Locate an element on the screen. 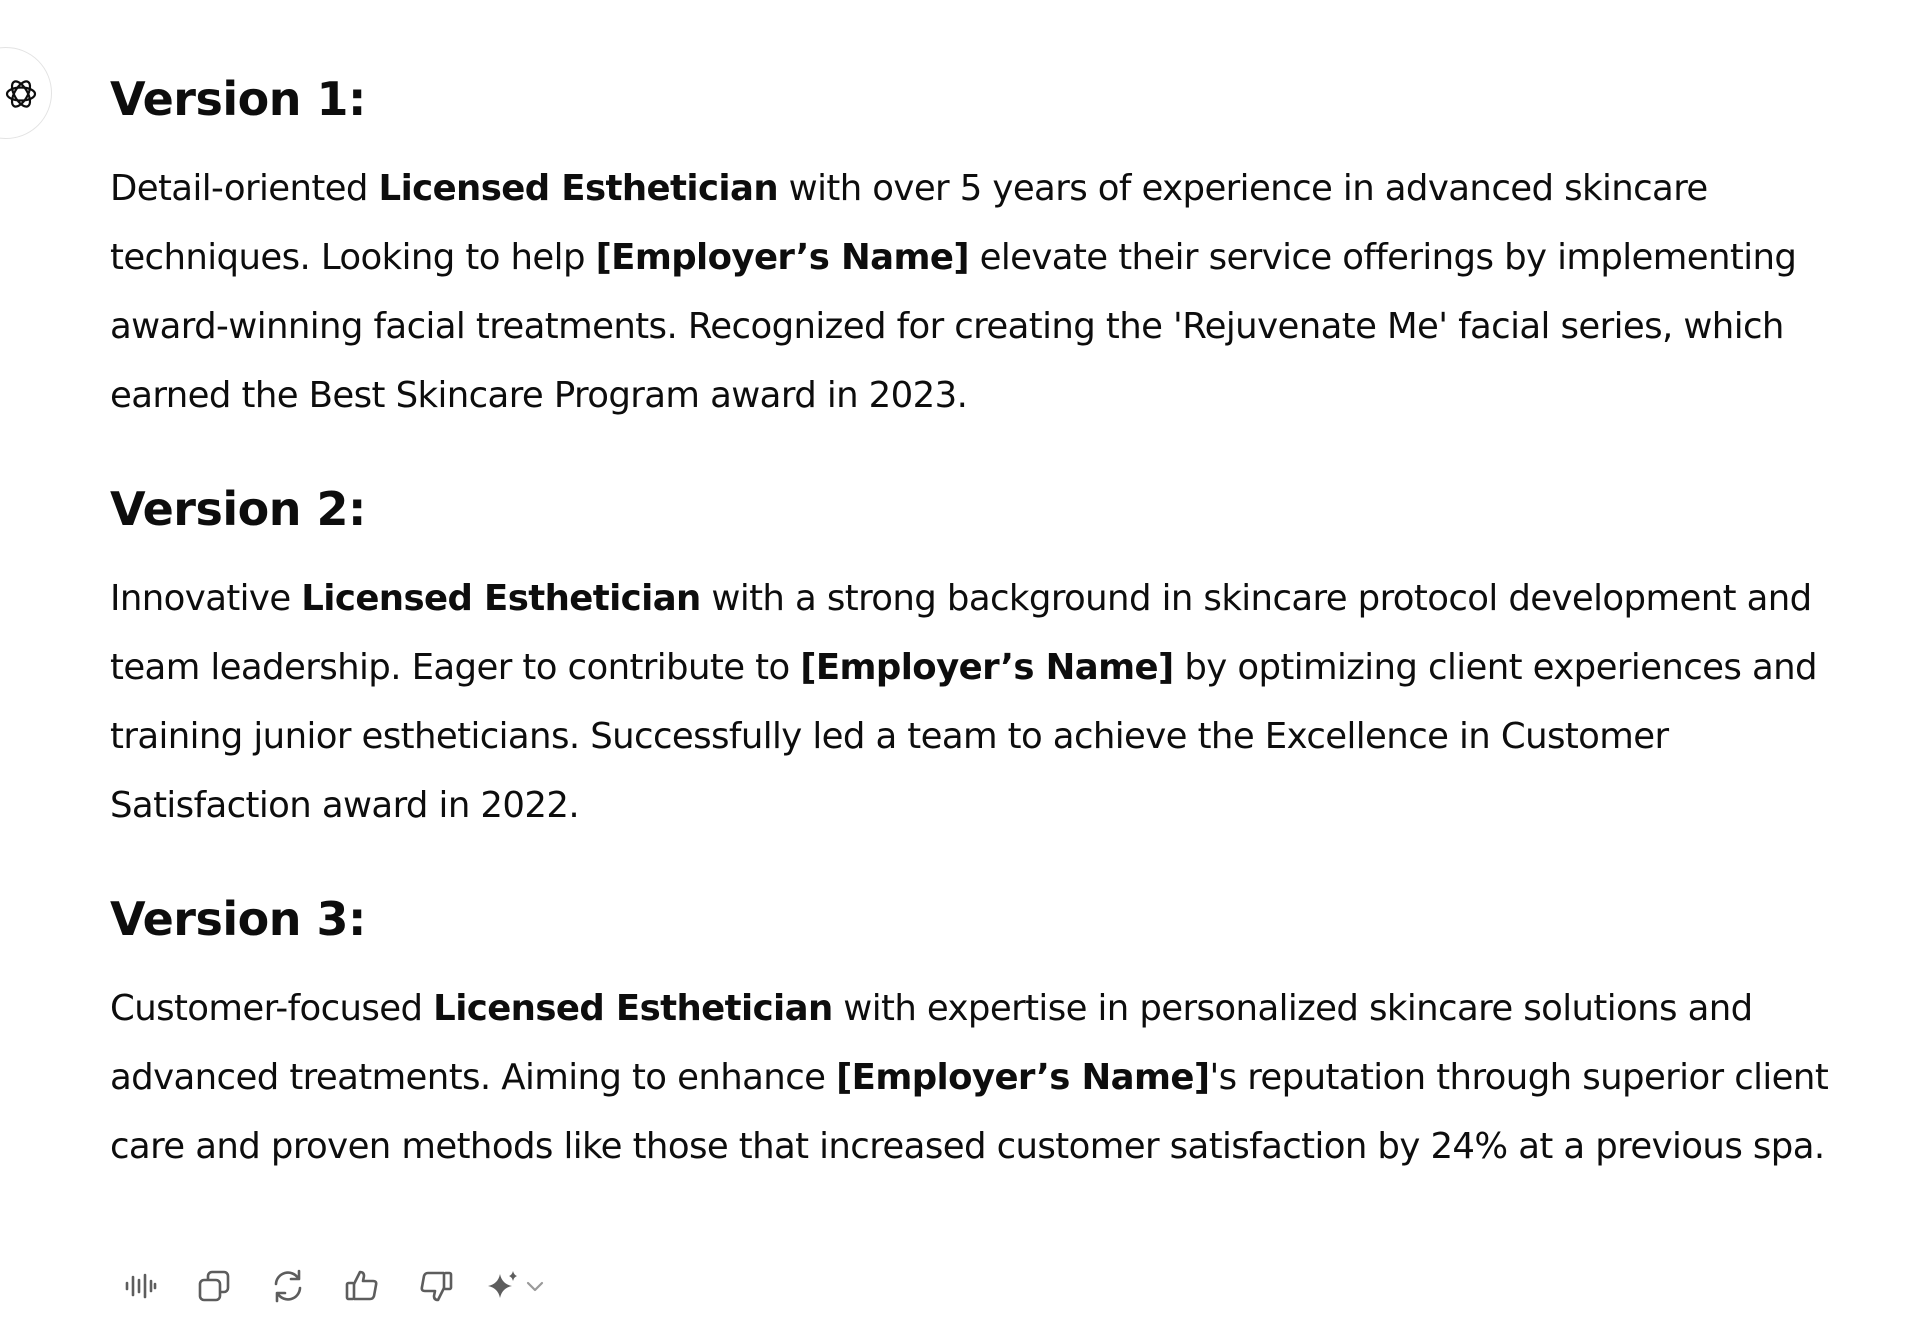 Image resolution: width=1920 pixels, height=1337 pixels. assistant-avatar is located at coordinates (26, 93).